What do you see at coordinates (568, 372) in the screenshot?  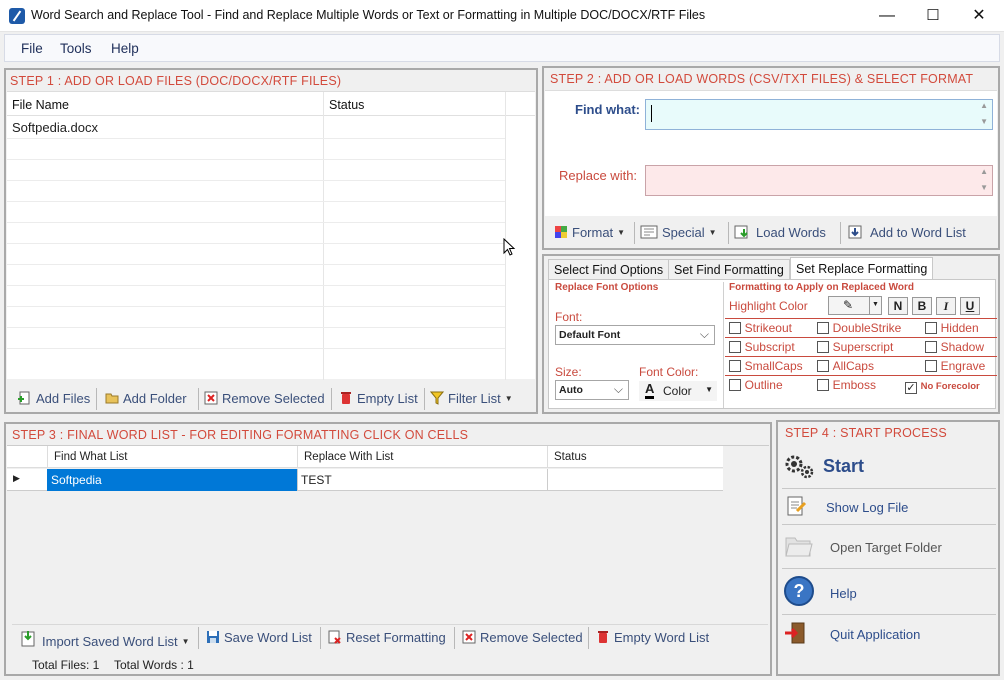 I see `size-label: Size:` at bounding box center [568, 372].